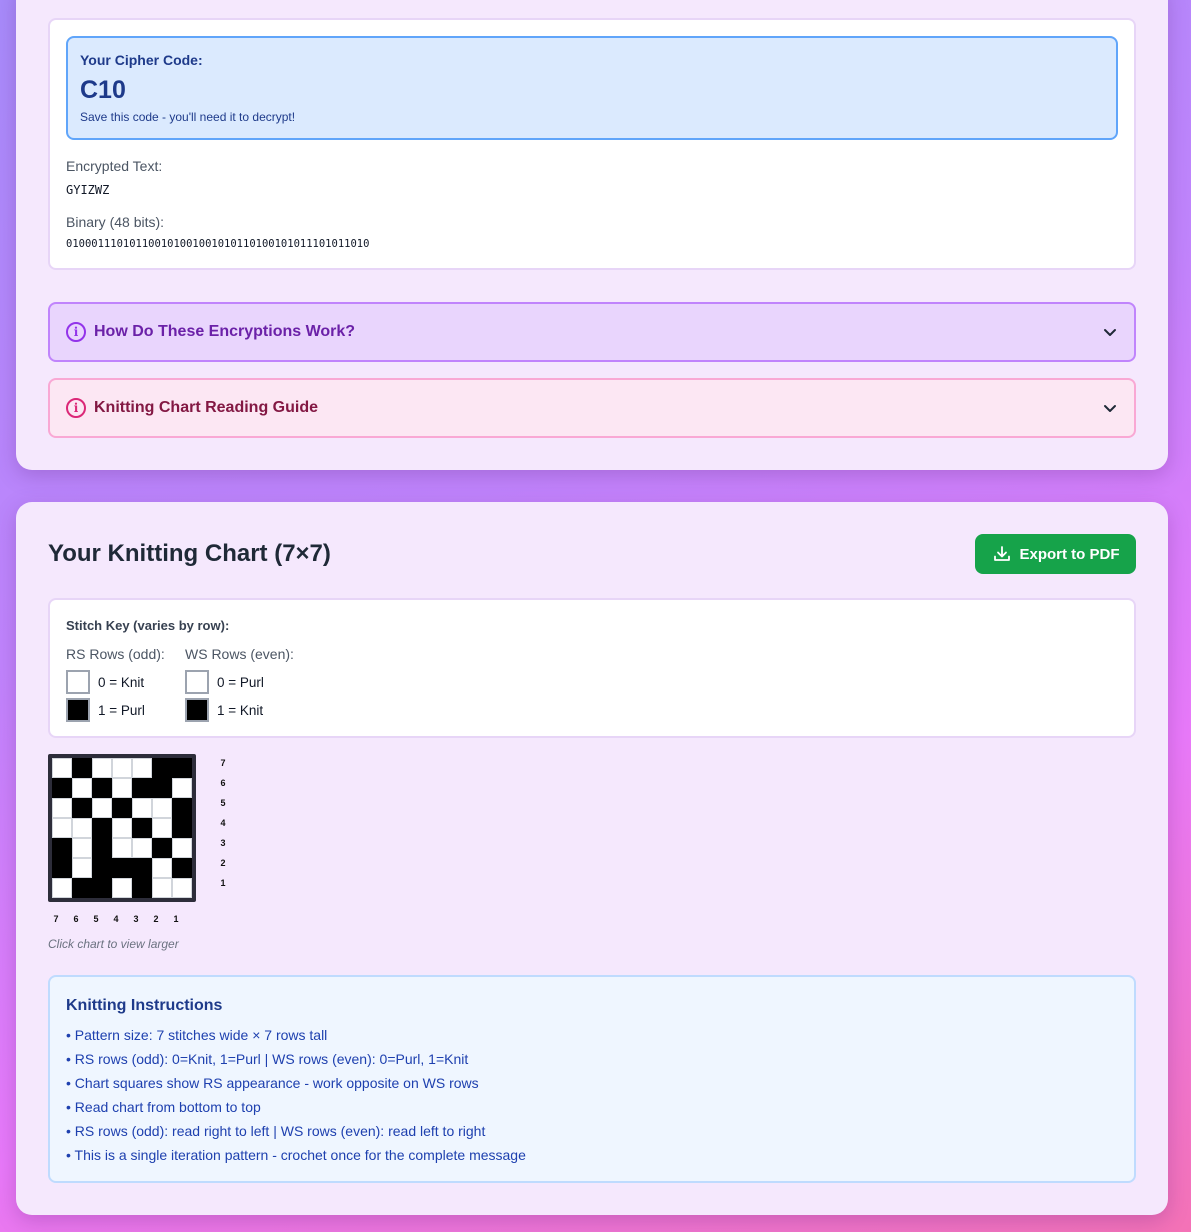 This screenshot has width=1191, height=1232. What do you see at coordinates (56, 919) in the screenshot?
I see `column-number: 7` at bounding box center [56, 919].